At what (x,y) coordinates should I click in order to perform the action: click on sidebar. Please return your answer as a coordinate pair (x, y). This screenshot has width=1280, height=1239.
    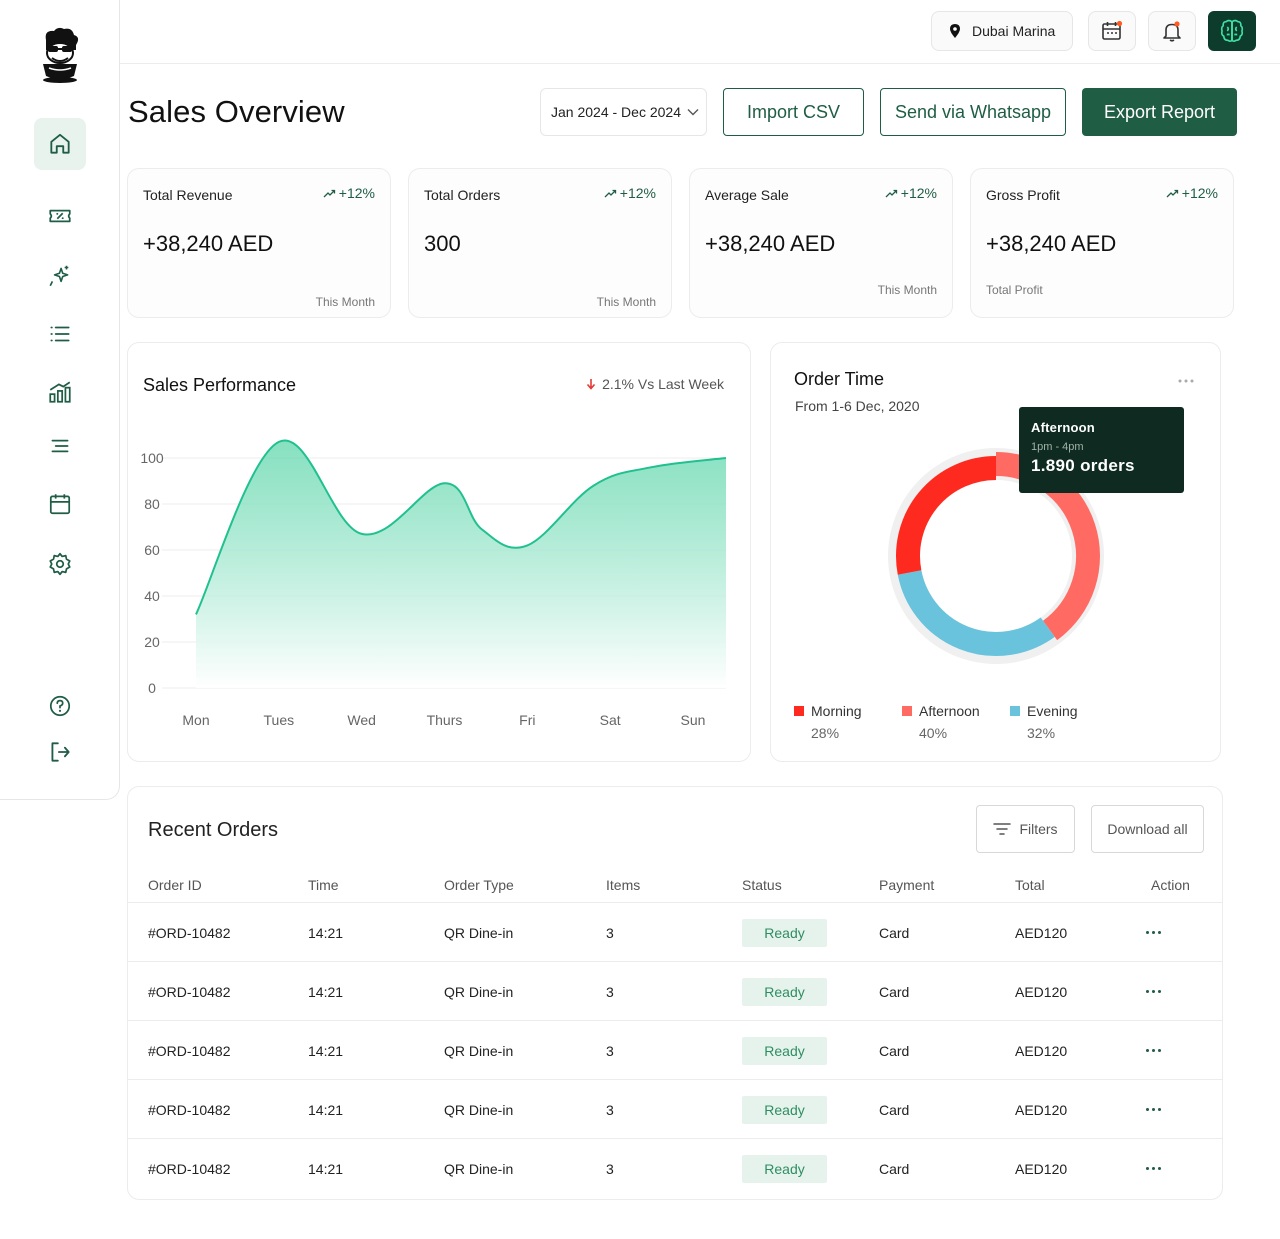
    Looking at the image, I should click on (60, 400).